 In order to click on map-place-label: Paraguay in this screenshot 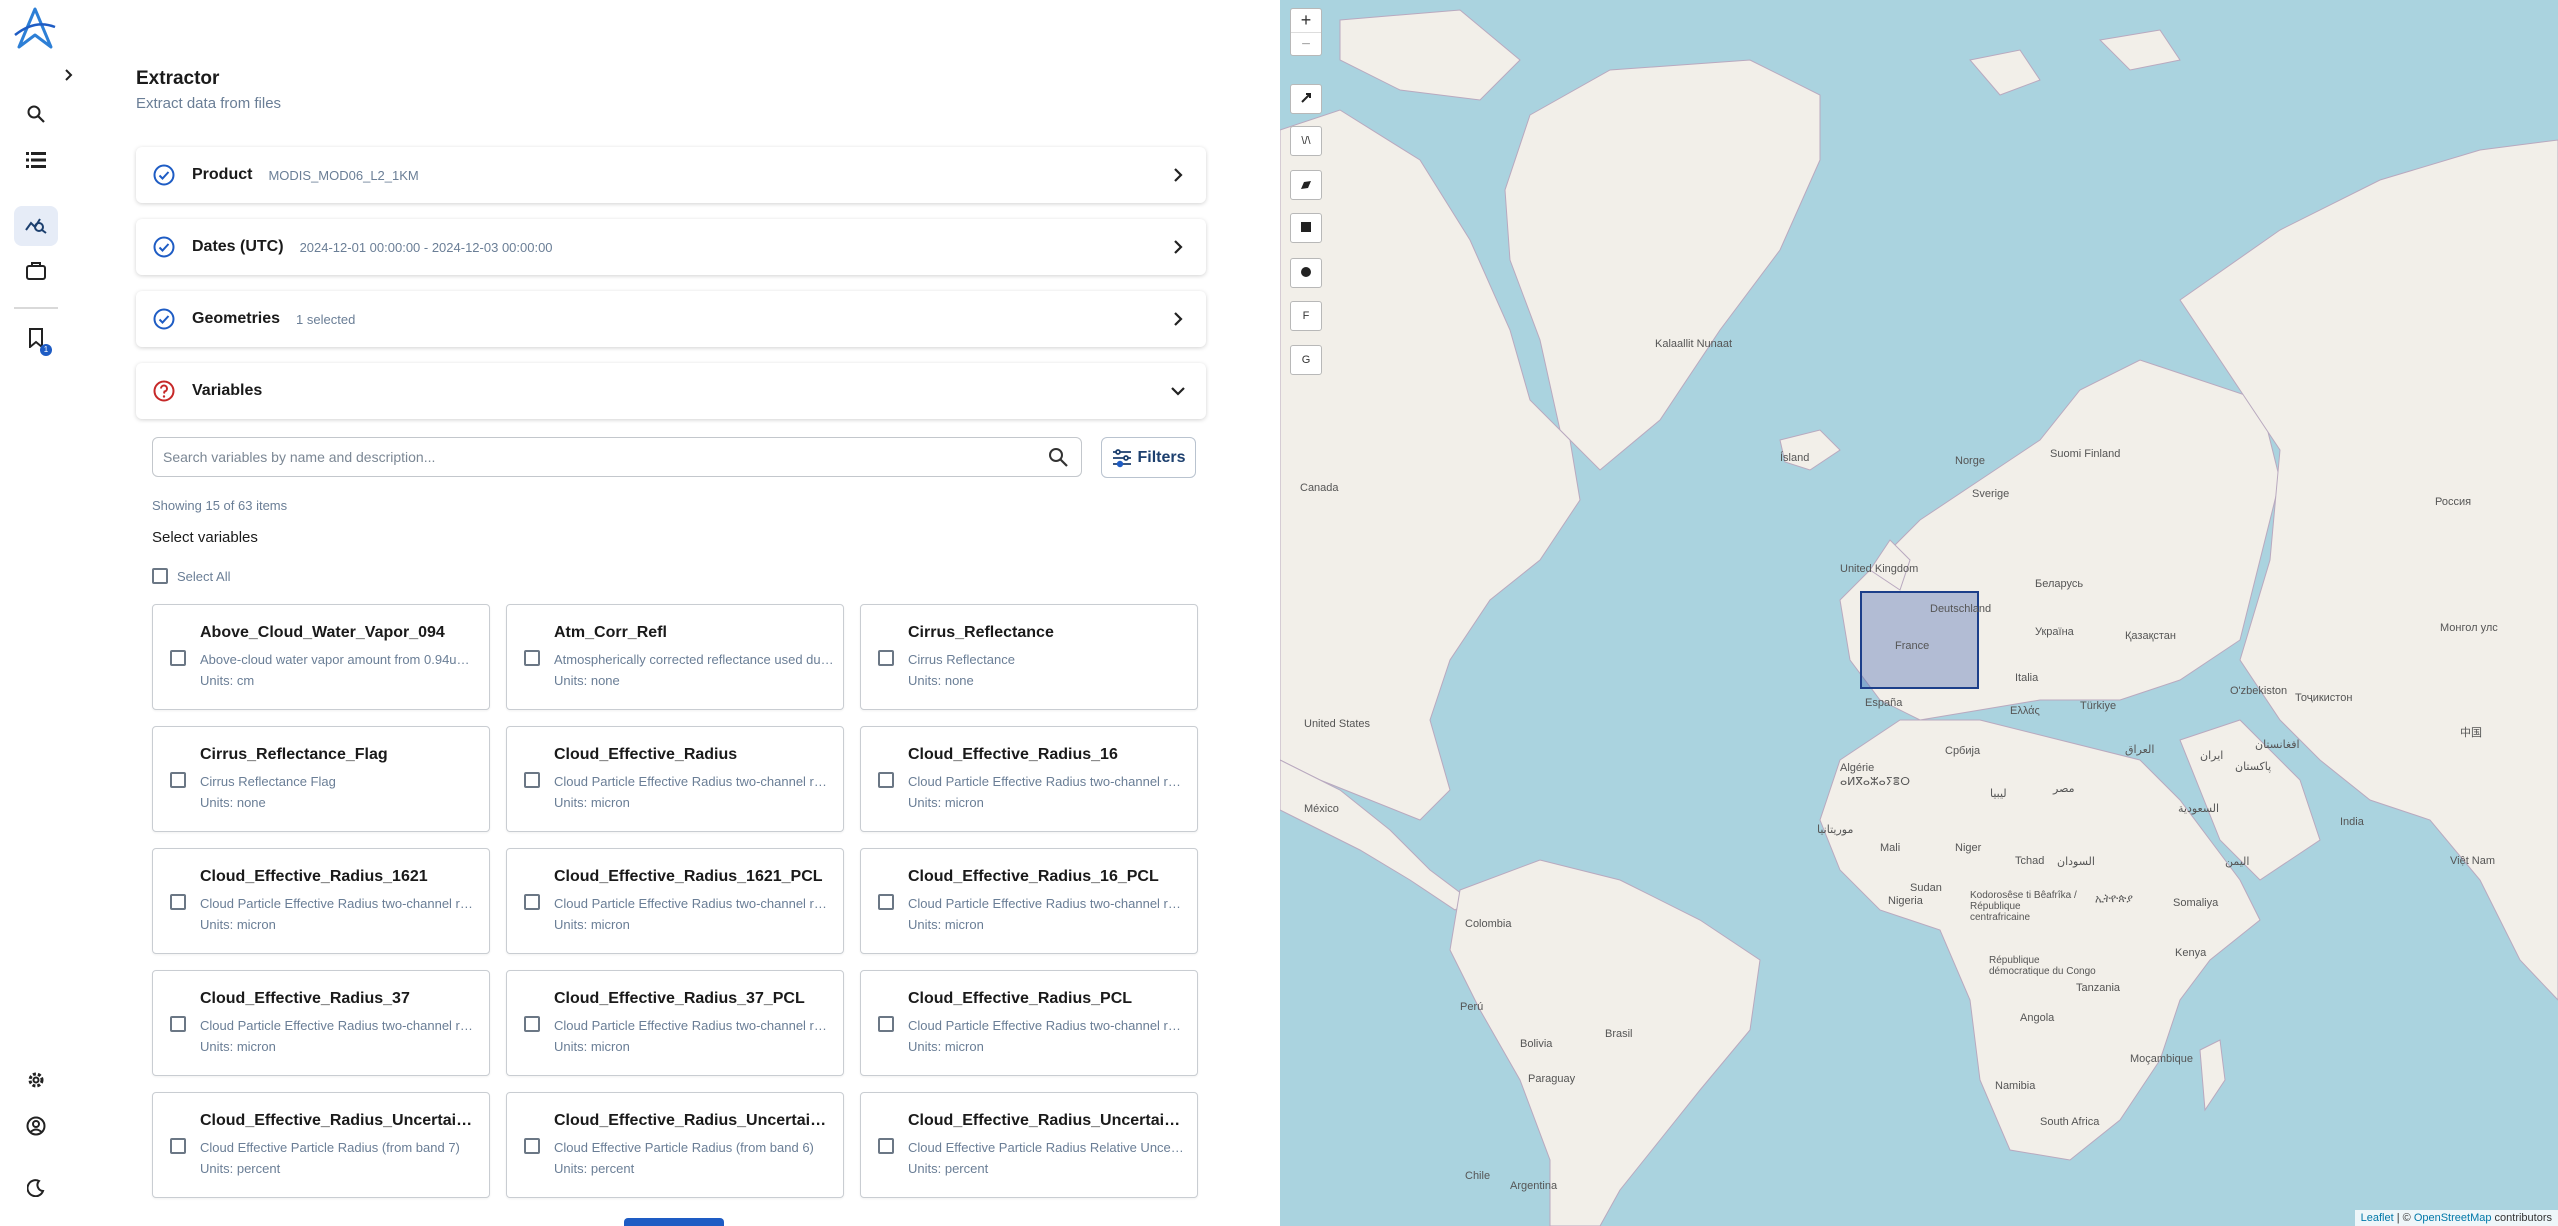, I will do `click(1552, 1079)`.